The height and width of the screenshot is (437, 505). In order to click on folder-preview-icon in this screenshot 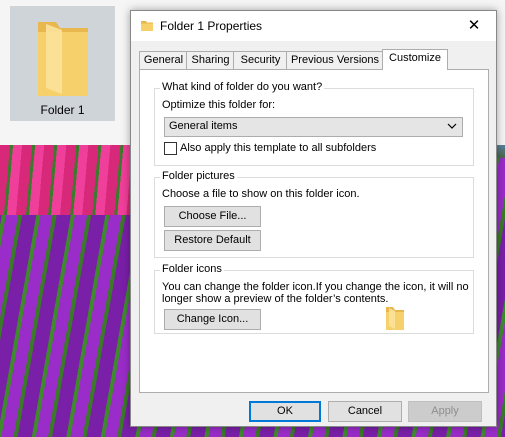, I will do `click(395, 319)`.